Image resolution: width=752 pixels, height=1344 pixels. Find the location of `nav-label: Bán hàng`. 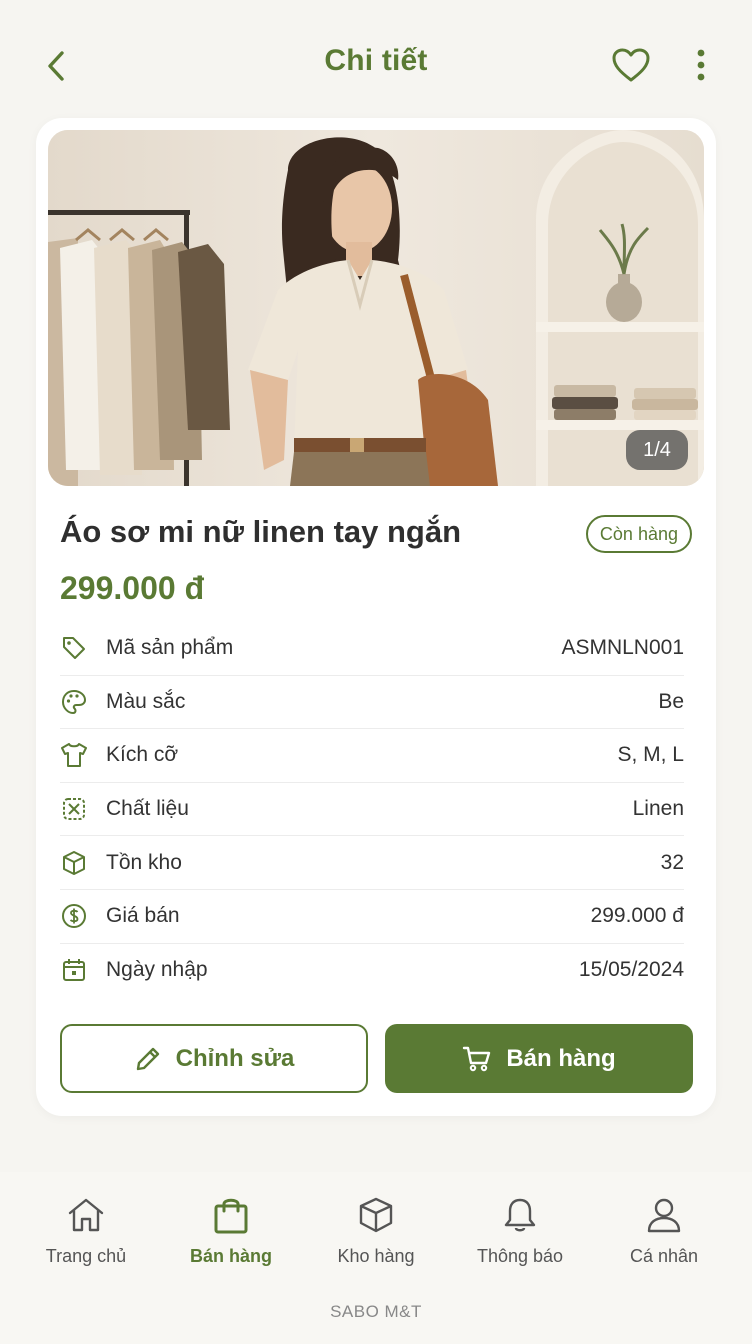

nav-label: Bán hàng is located at coordinates (230, 1256).